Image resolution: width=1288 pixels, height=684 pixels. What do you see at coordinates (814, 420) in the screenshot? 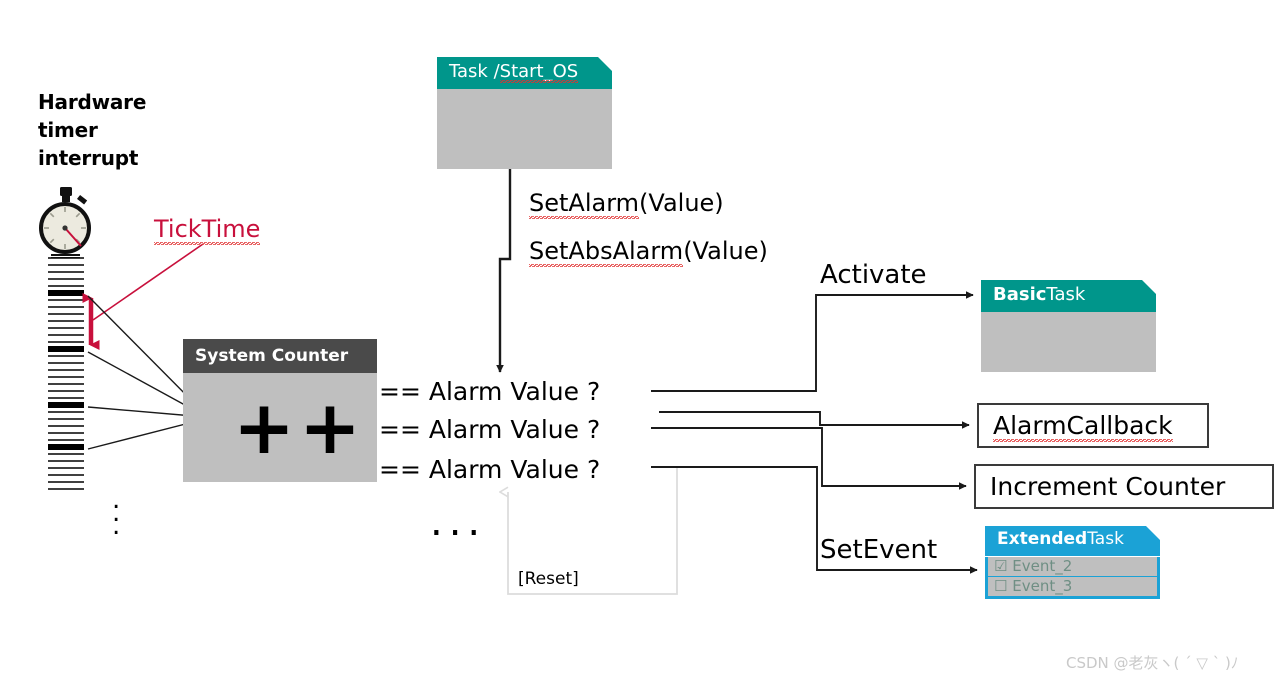
I see `alarm2-to-alarmcallback-path` at bounding box center [814, 420].